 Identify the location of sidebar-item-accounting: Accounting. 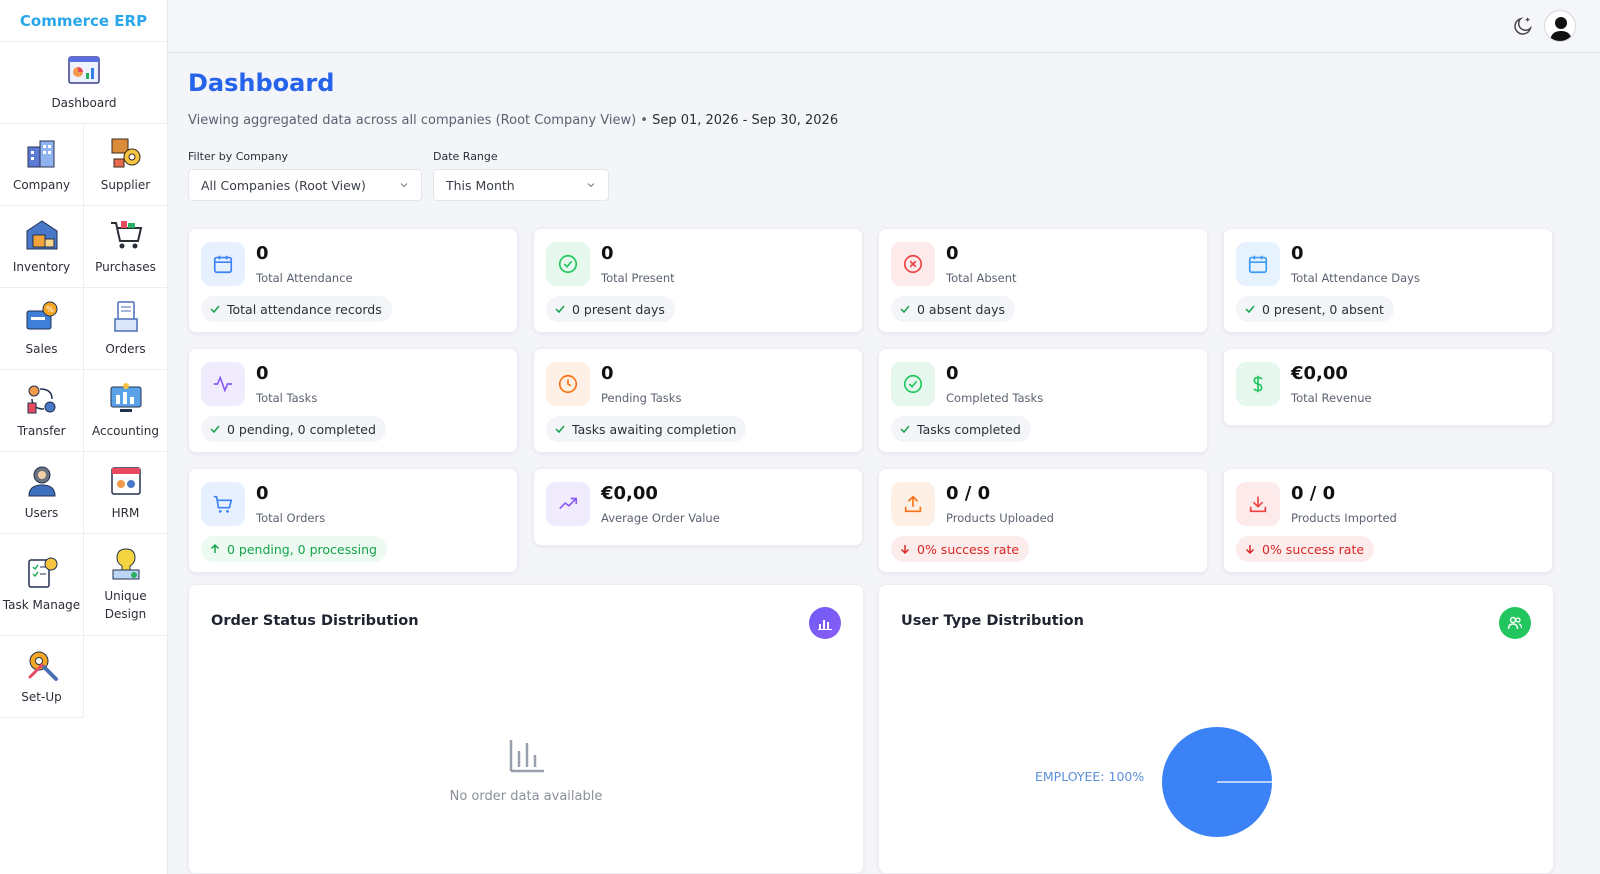
(126, 411).